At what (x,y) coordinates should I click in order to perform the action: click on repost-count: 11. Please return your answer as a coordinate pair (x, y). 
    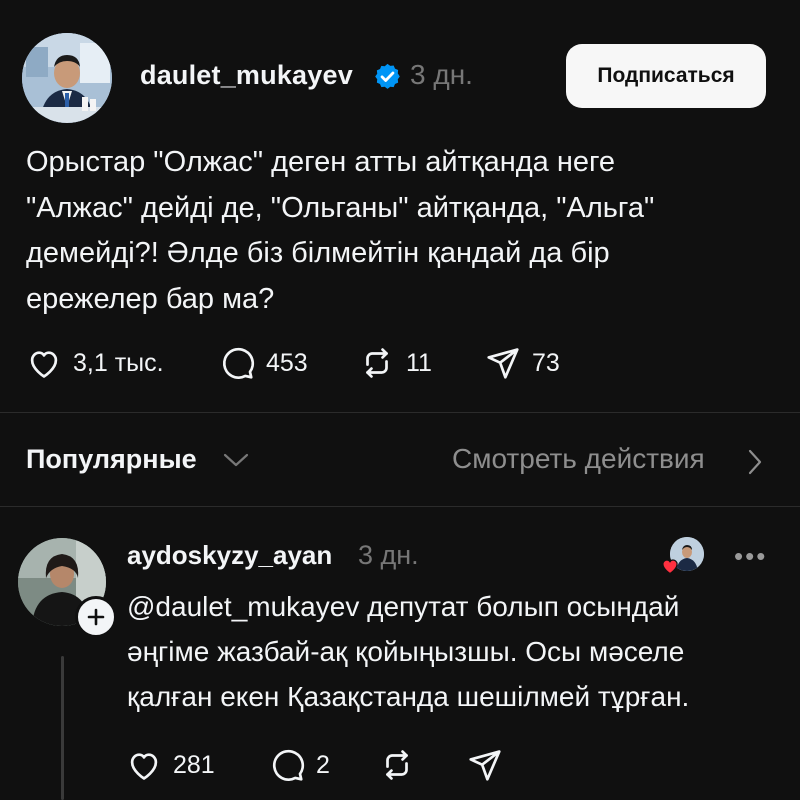
    Looking at the image, I should click on (419, 362).